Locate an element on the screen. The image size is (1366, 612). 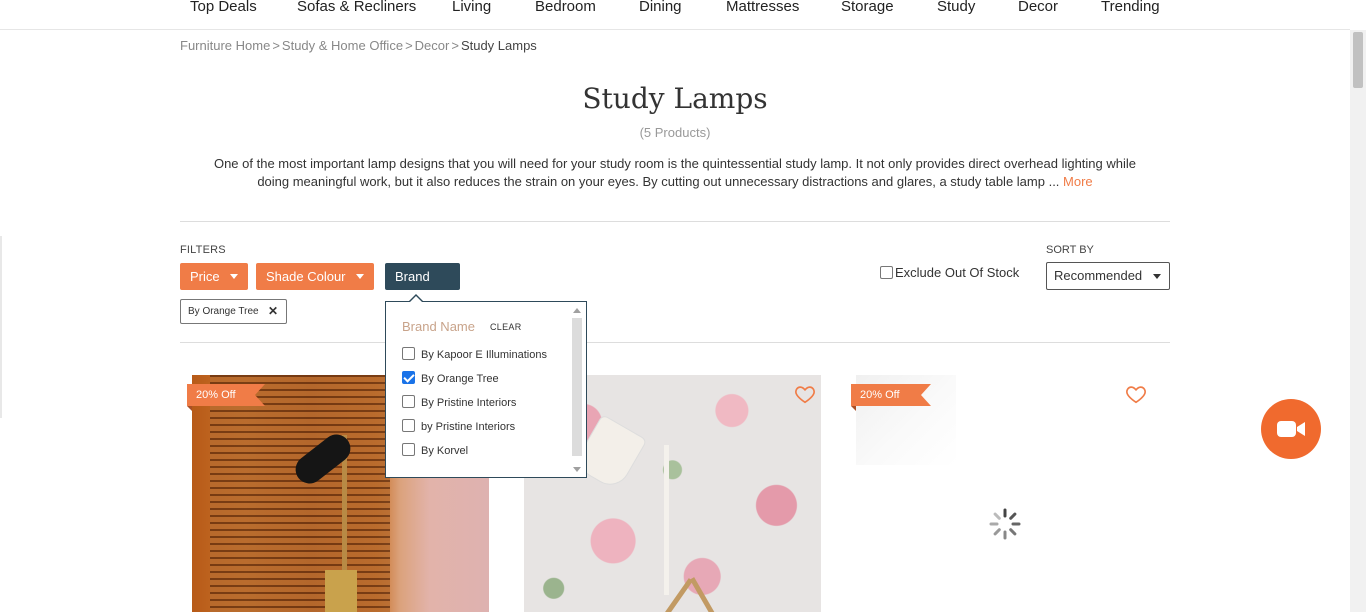
sort-select: Recommended is located at coordinates (1108, 276).